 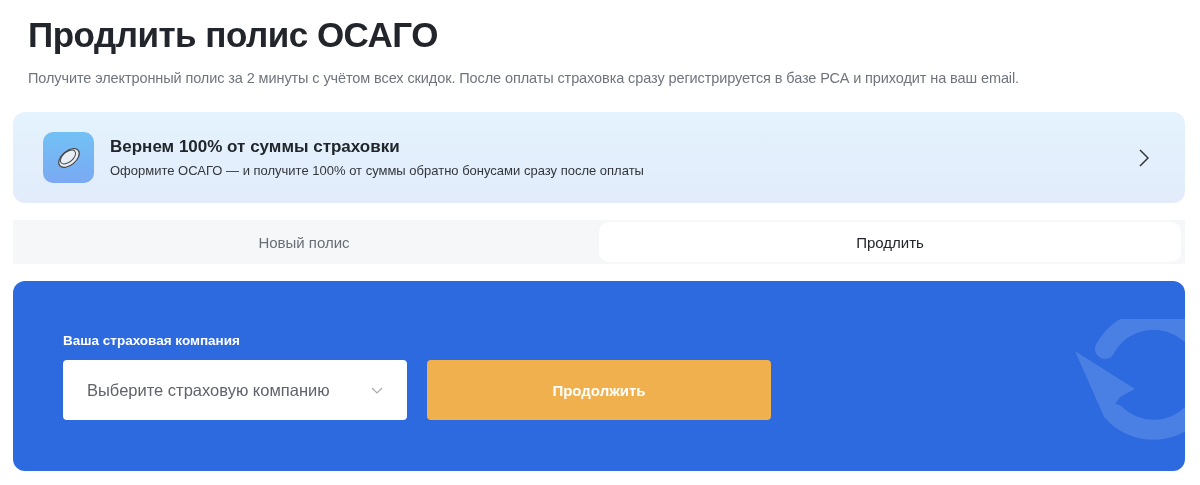 I want to click on field-label: Ваша страховая компания, so click(x=152, y=340).